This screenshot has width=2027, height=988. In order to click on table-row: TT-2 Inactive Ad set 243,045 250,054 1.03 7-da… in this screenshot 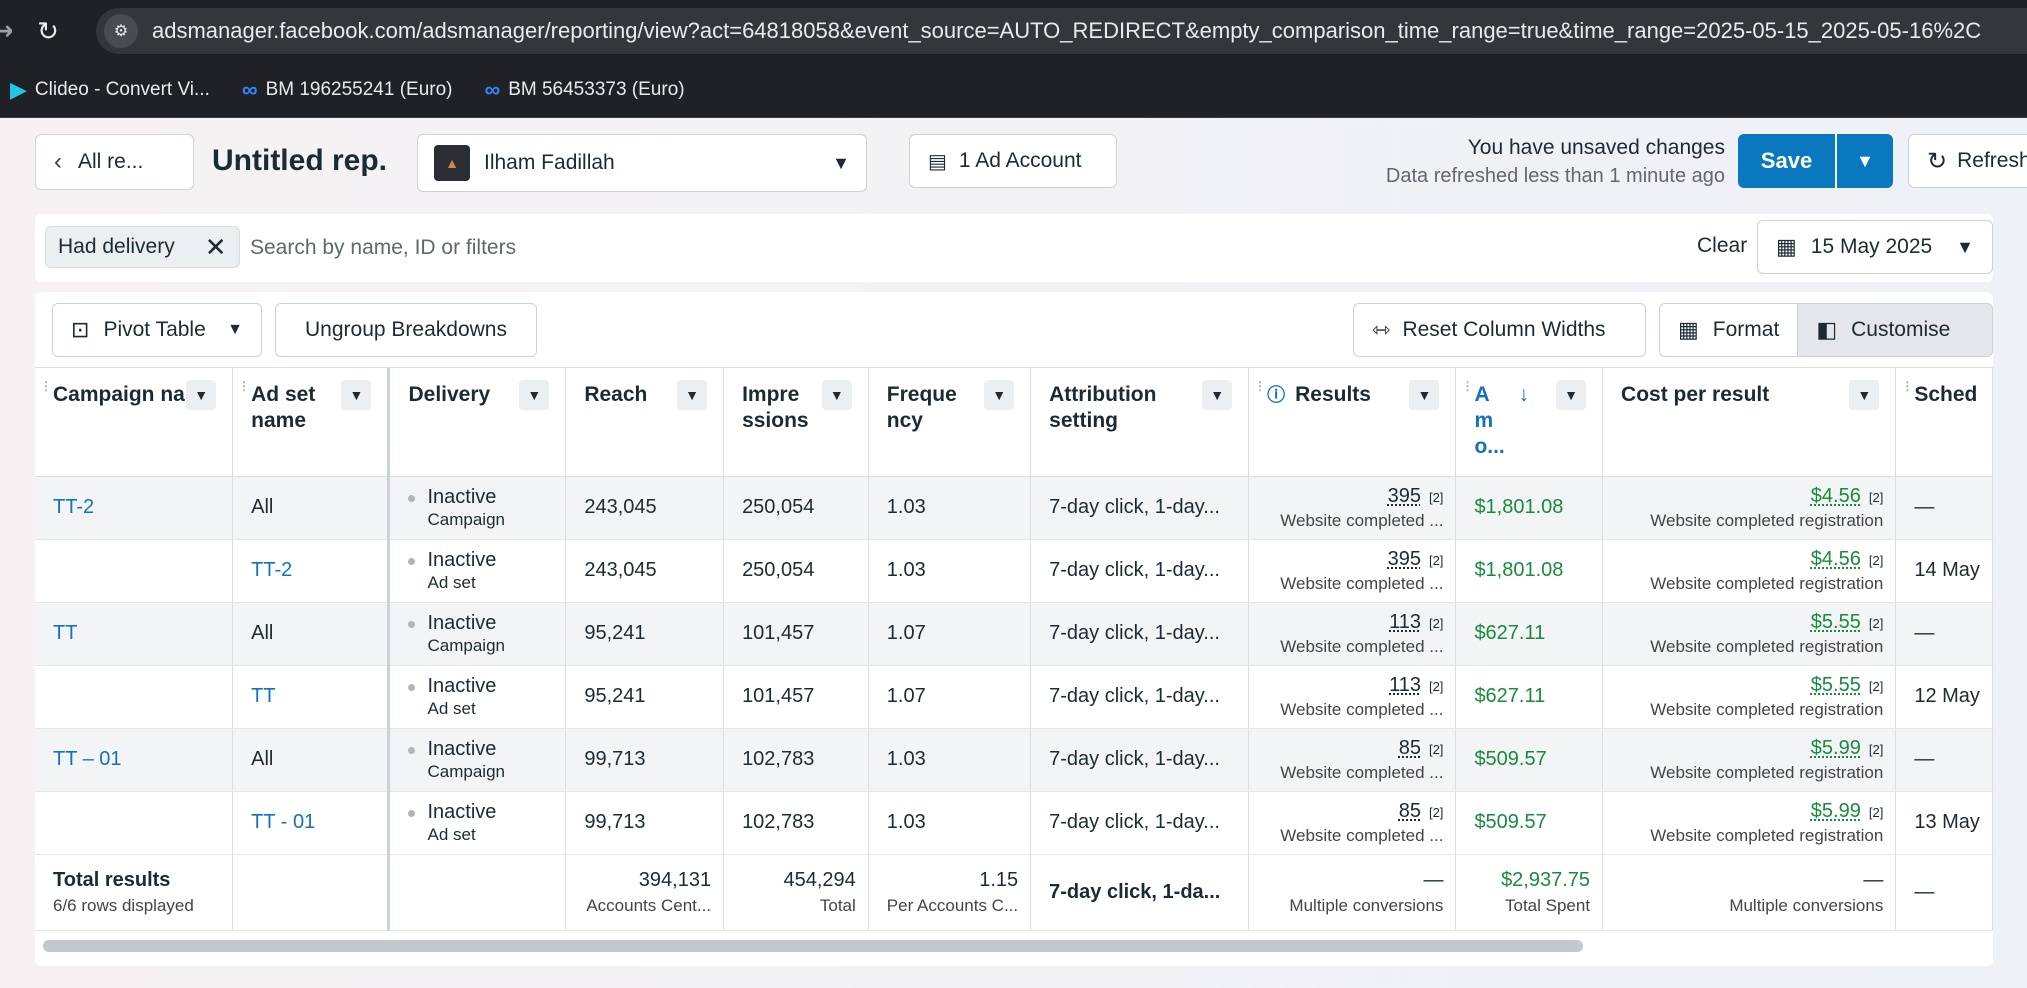, I will do `click(1014, 571)`.